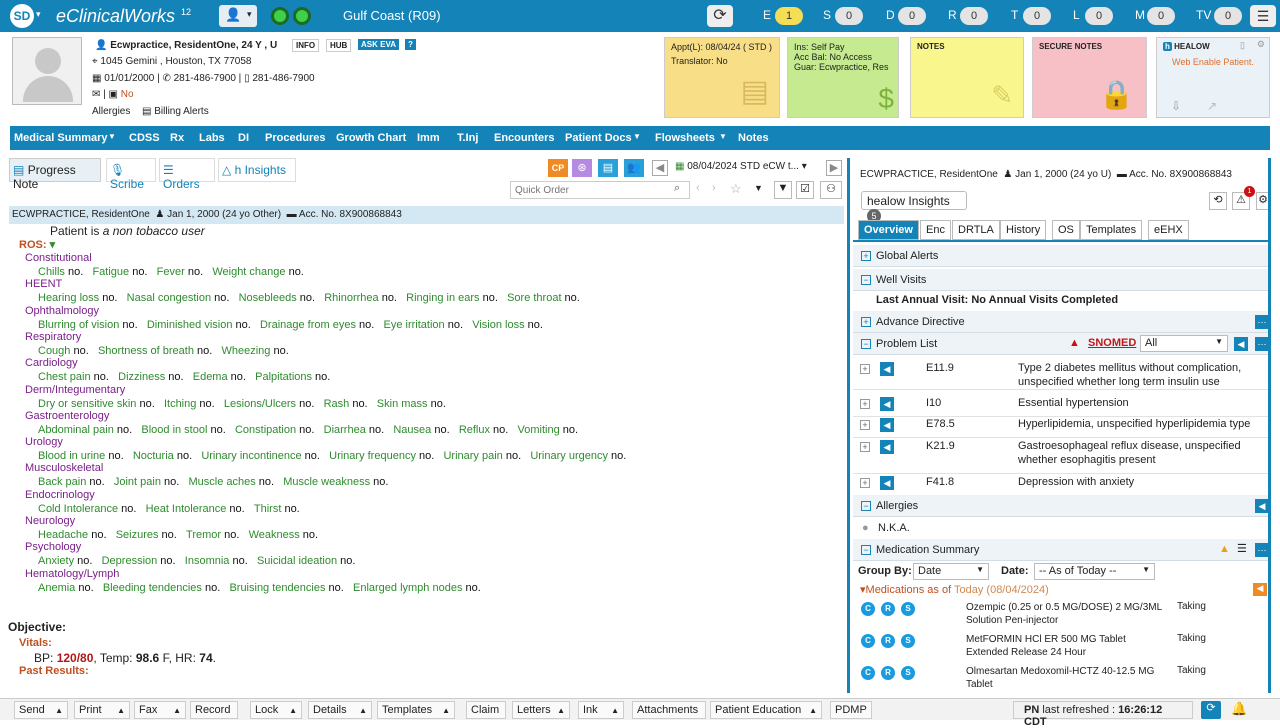 This screenshot has width=1280, height=728. Describe the element at coordinates (221, 482) in the screenshot. I see `ros-symptom: Muscle aches` at that location.